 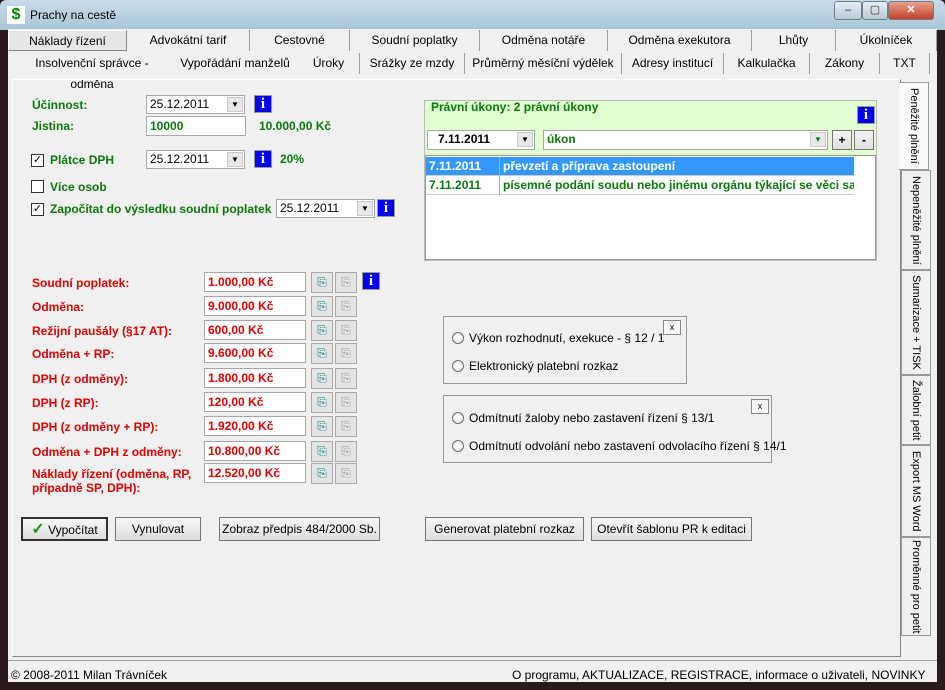 I want to click on maximize-button: ▢, so click(x=875, y=10).